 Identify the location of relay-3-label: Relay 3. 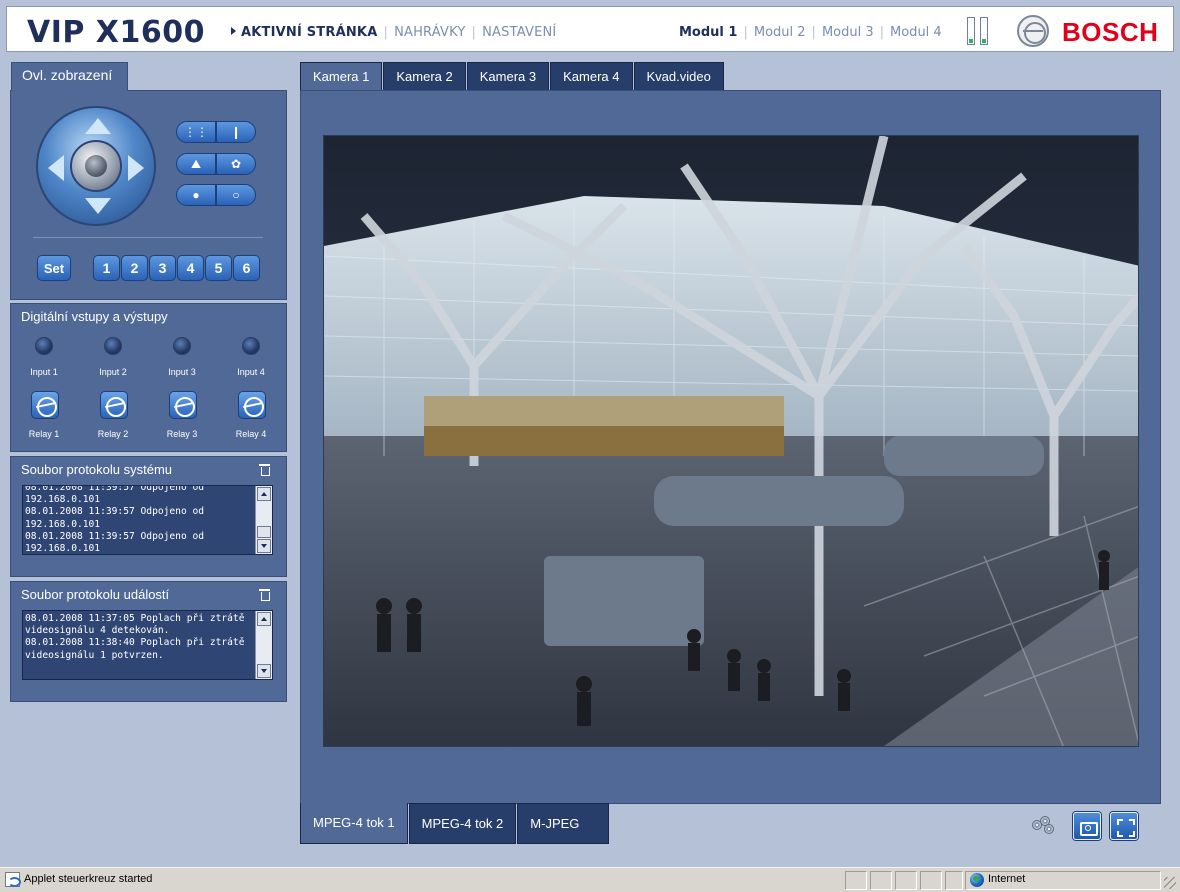
(182, 434).